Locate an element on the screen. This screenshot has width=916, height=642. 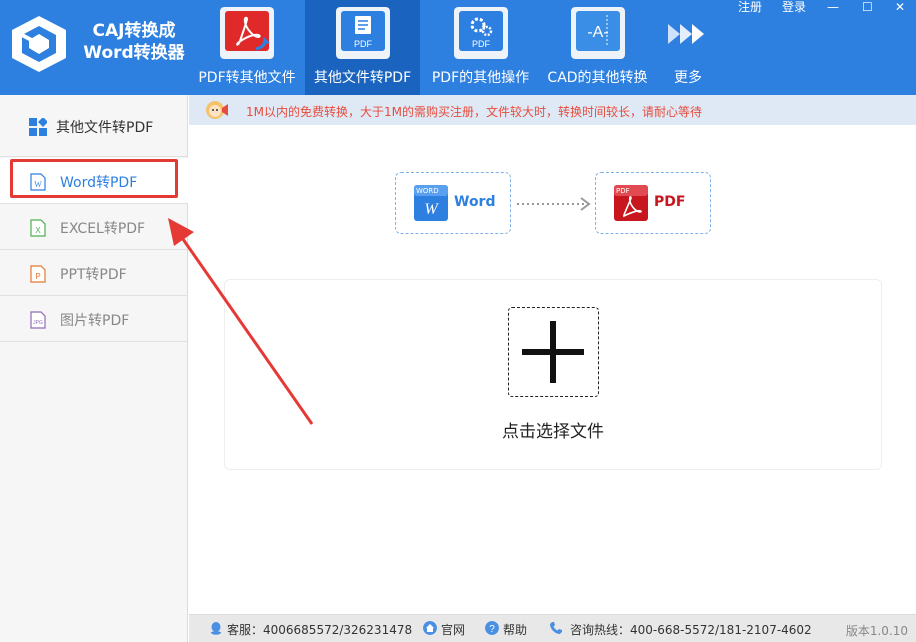
service-contact: 客服：4006685572/326231478 is located at coordinates (320, 630).